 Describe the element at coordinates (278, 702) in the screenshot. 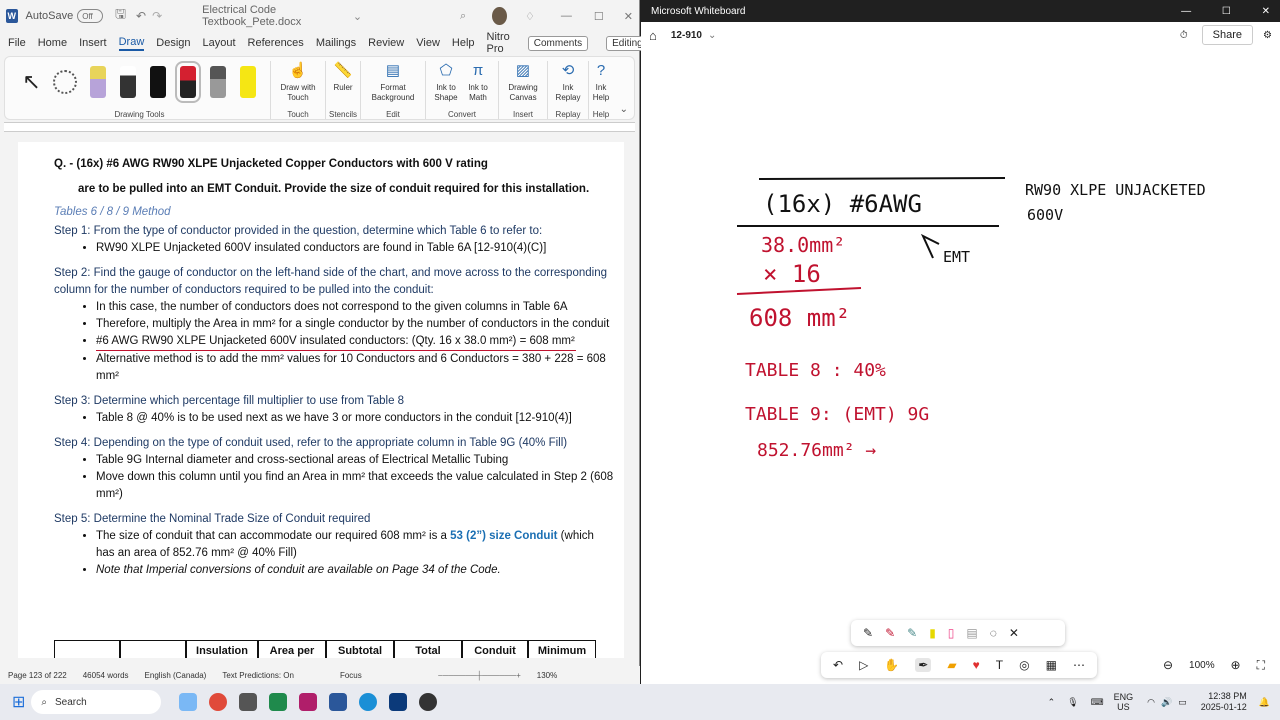

I see `excel-icon` at that location.